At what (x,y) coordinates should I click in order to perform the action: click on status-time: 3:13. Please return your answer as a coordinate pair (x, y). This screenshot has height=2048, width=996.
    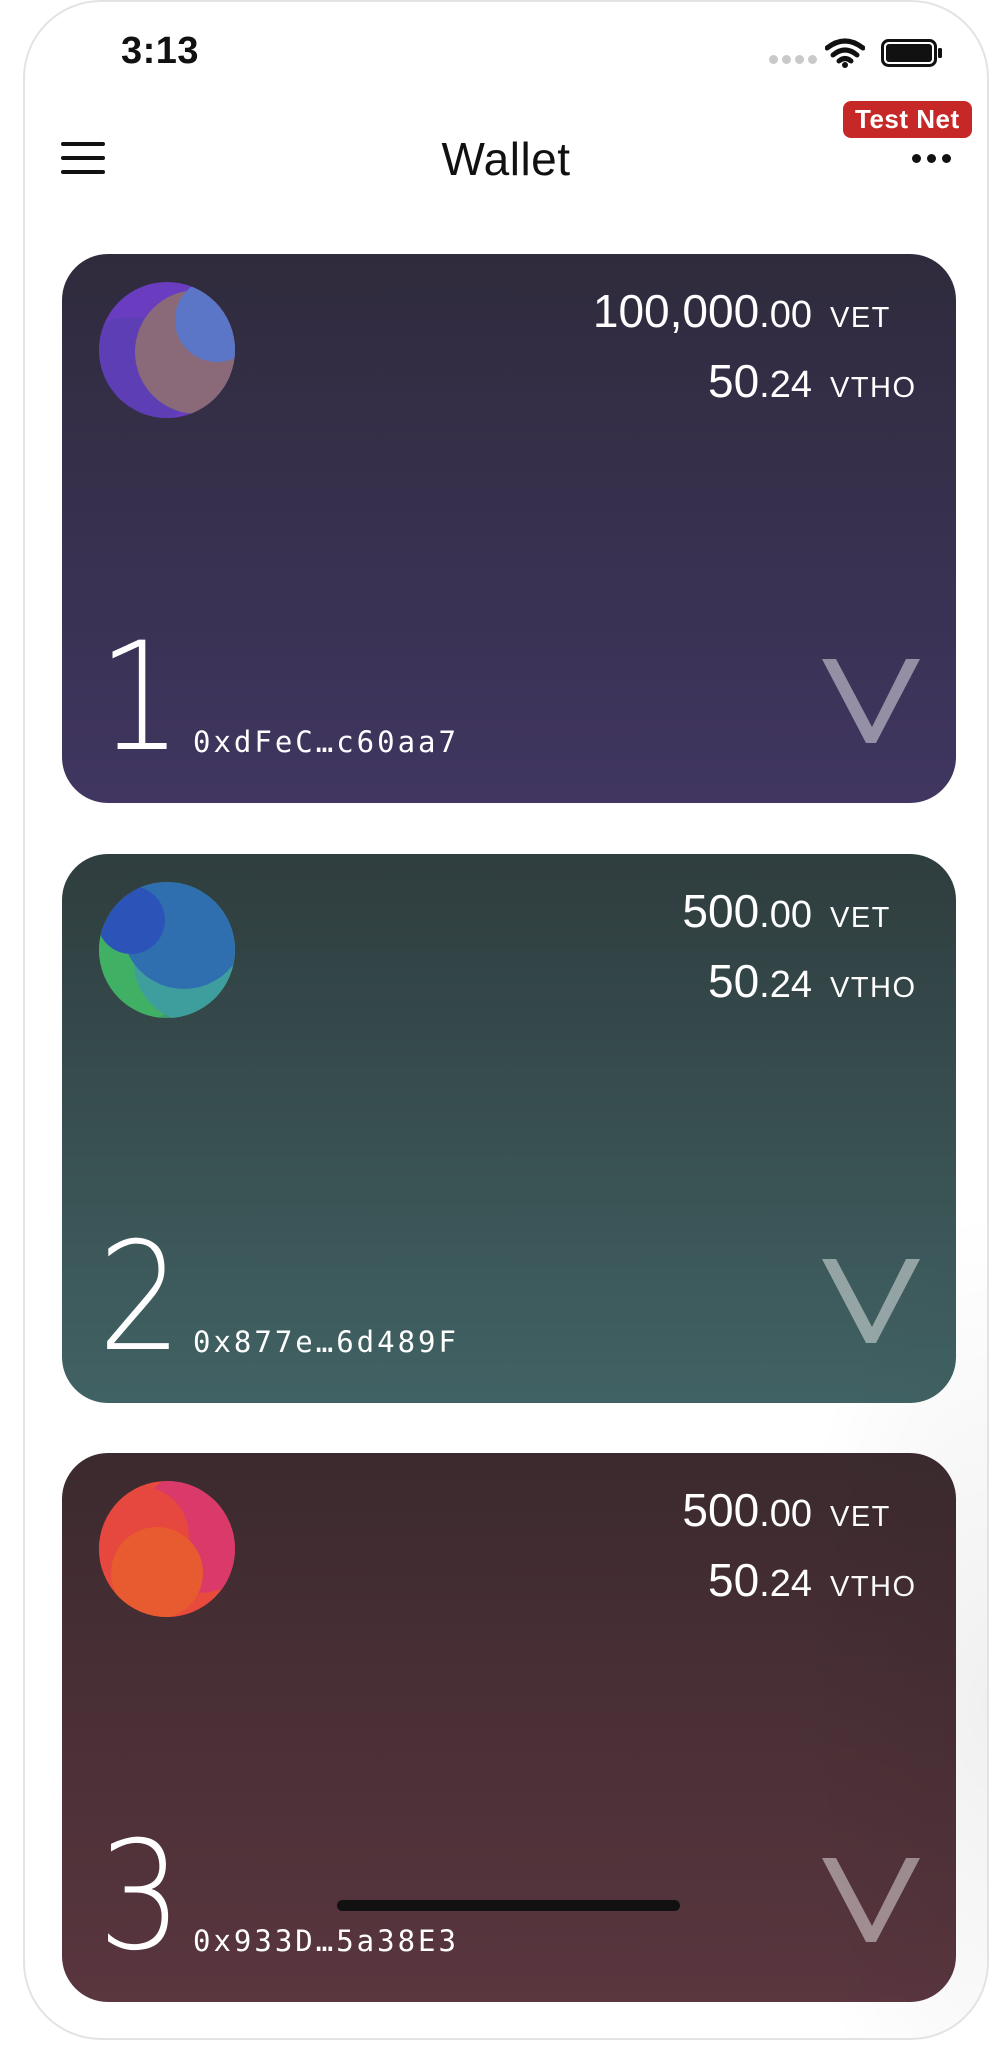
    Looking at the image, I should click on (160, 51).